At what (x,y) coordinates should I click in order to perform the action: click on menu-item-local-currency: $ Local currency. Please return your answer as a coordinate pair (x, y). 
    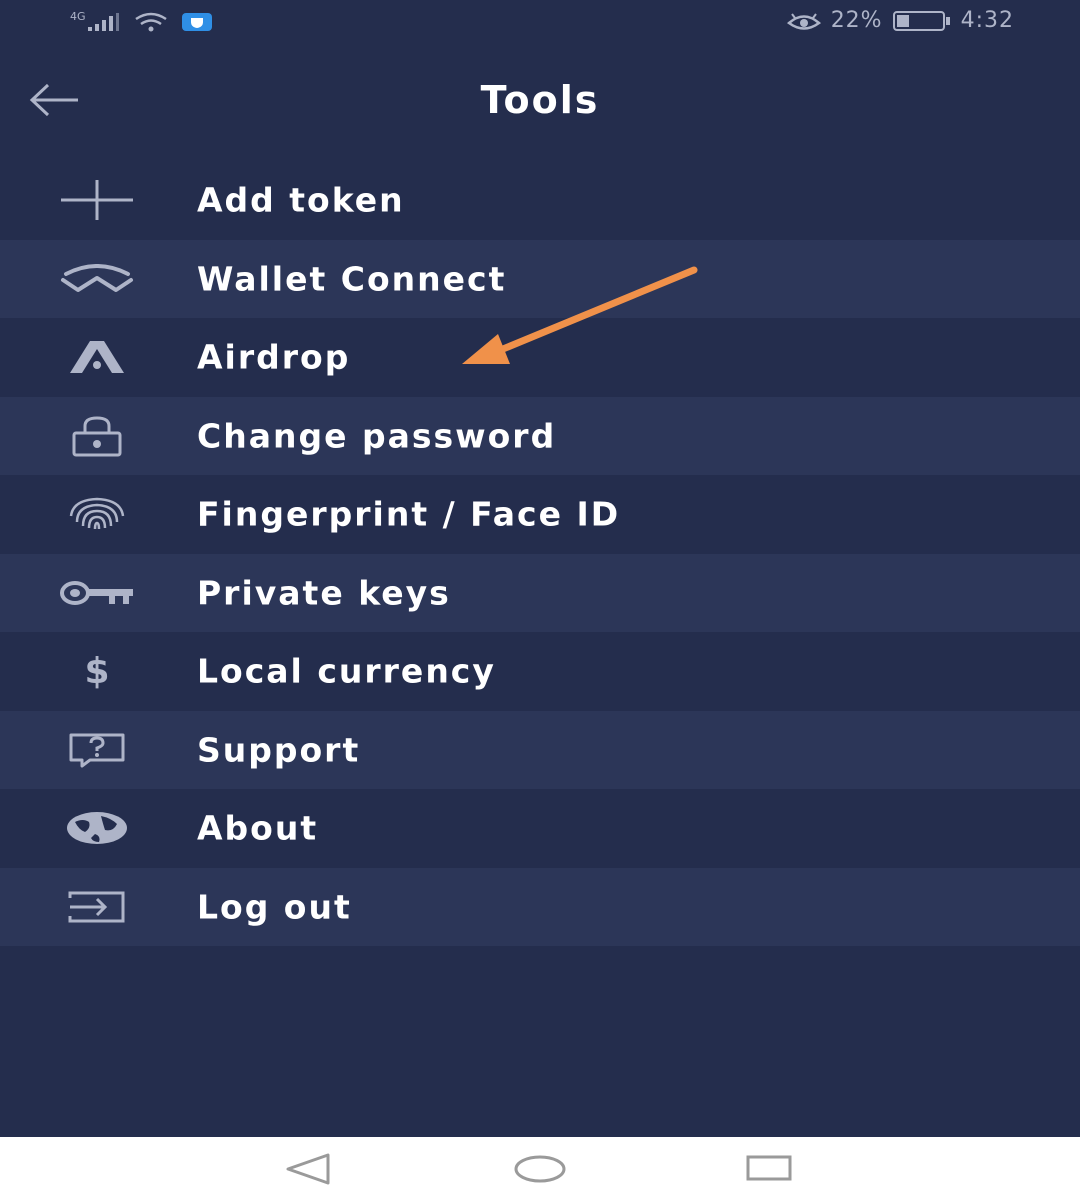
    Looking at the image, I should click on (540, 671).